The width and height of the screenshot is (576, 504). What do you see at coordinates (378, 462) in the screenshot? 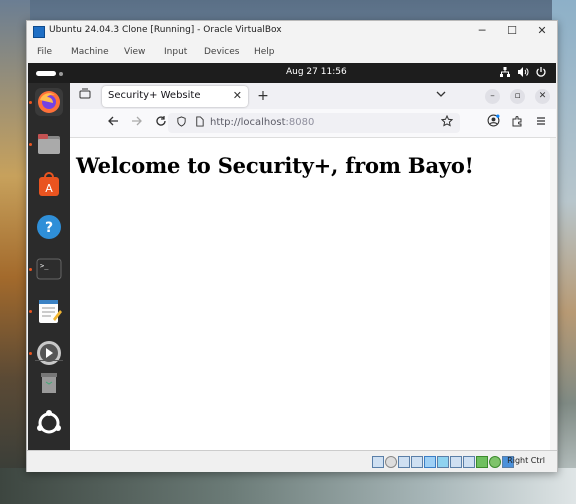
I see `hard-disk-icon` at bounding box center [378, 462].